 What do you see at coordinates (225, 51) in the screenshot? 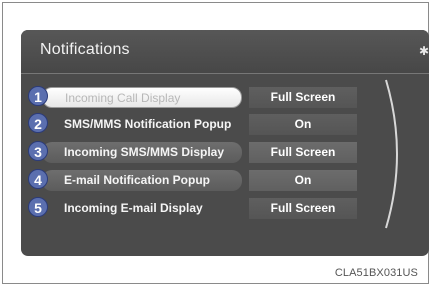
I see `header-bar: Notifications ✱` at bounding box center [225, 51].